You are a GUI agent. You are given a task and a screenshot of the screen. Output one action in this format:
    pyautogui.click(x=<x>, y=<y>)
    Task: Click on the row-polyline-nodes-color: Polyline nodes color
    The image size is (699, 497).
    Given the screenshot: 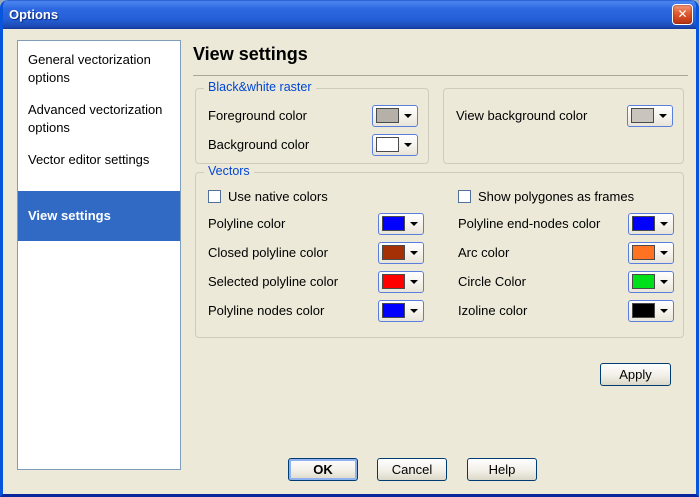 What is the action you would take?
    pyautogui.click(x=316, y=310)
    